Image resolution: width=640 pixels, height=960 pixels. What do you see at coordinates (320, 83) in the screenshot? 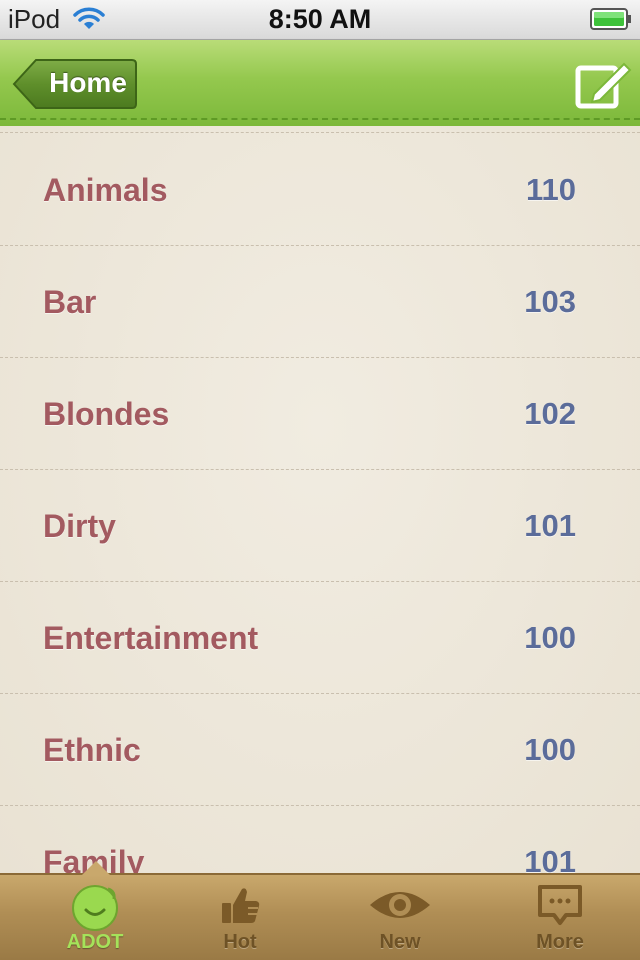
I see `navigation-bar: Home` at bounding box center [320, 83].